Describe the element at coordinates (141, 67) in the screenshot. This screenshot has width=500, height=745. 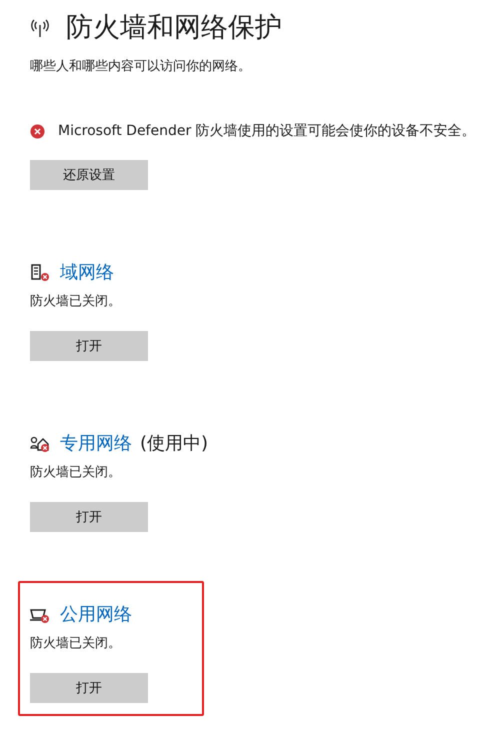
I see `page-subtitle: 哪些人和哪些内容可以访问你的网络。` at that location.